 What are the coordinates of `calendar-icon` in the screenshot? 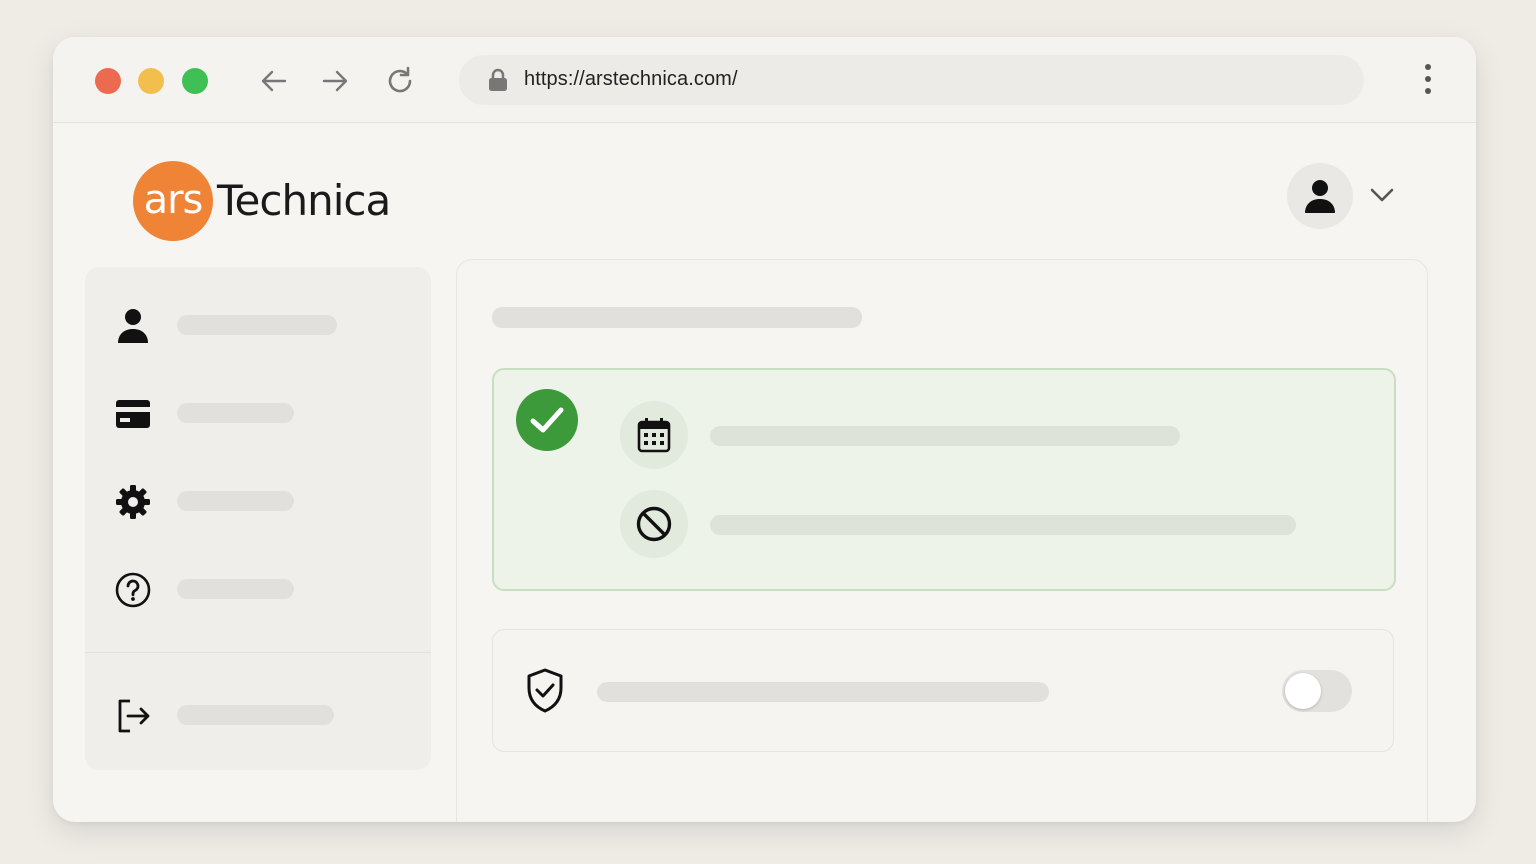 It's located at (654, 435).